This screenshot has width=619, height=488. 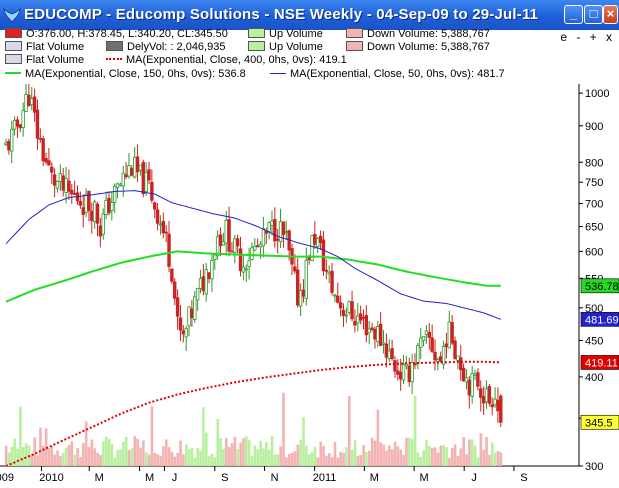 I want to click on legend-ohlc: O:376.00, H:378.45, L:340.20, CL:345.50, so click(x=116, y=34).